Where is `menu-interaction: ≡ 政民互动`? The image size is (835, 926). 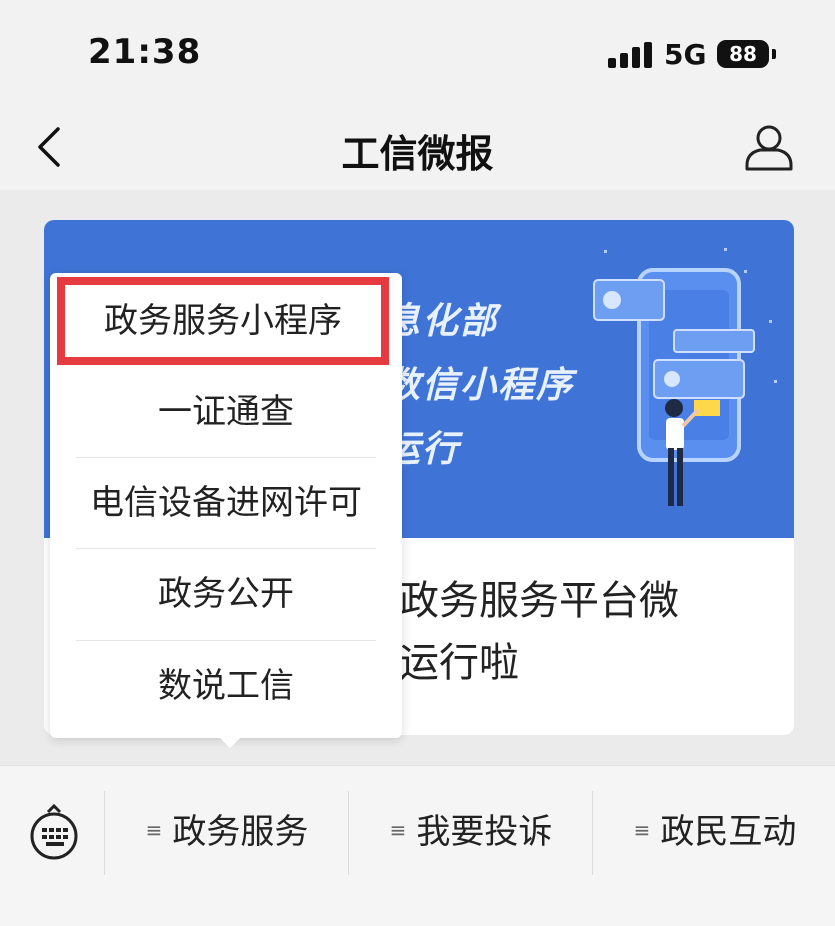
menu-interaction: ≡ 政民互动 is located at coordinates (715, 832).